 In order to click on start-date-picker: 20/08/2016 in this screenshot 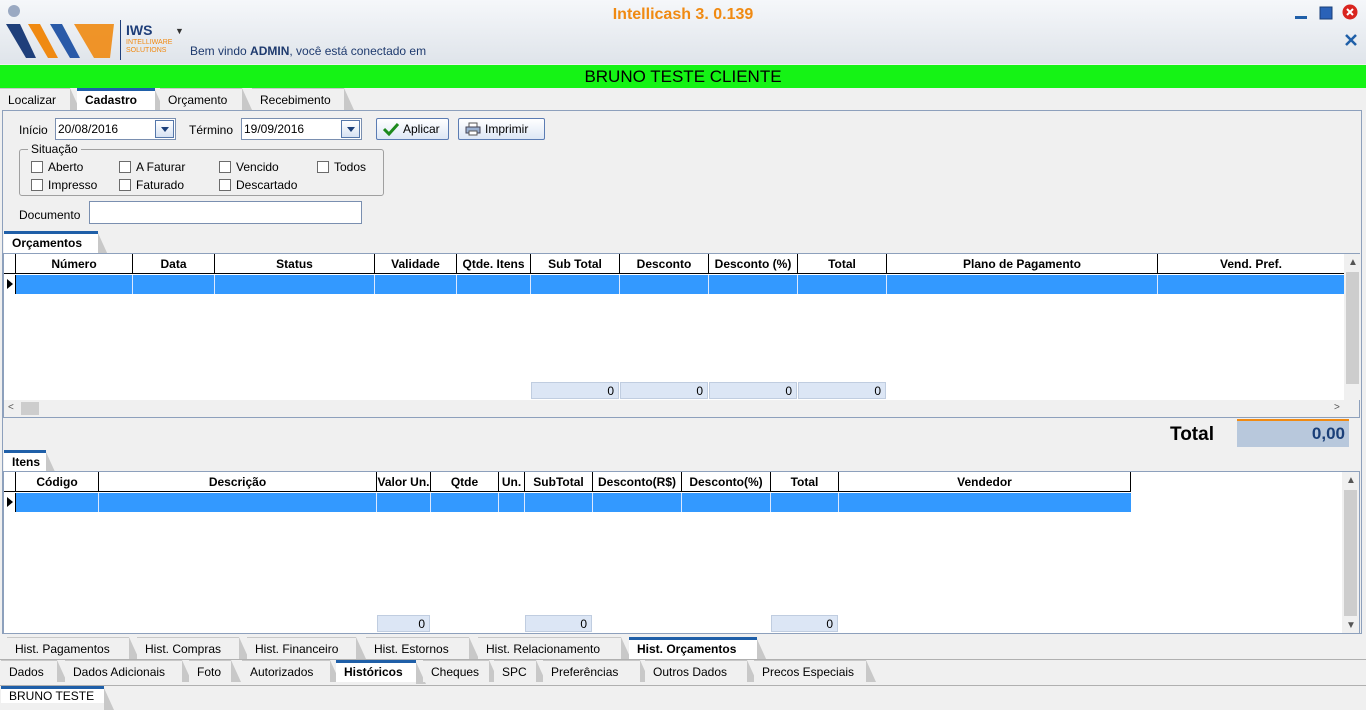, I will do `click(115, 129)`.